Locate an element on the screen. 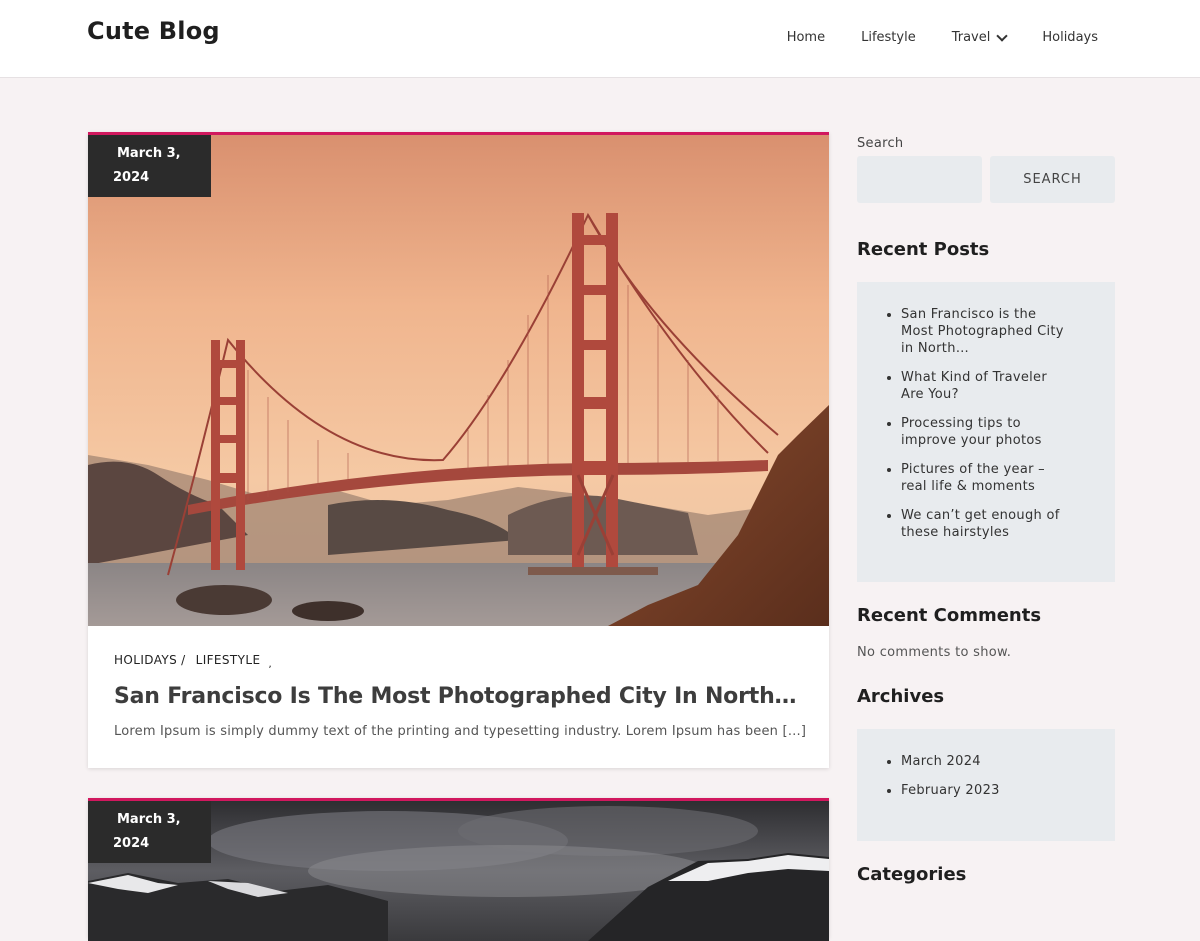  recent-post-item: What Kind of Traveler Are You? is located at coordinates (998, 386).